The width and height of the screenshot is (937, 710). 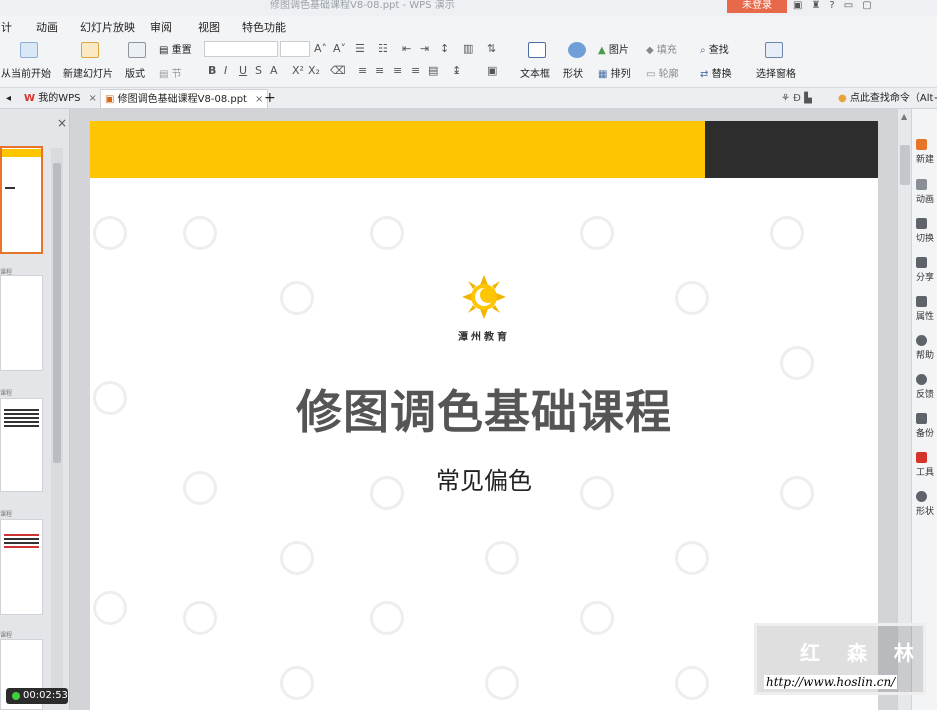 What do you see at coordinates (926, 231) in the screenshot?
I see `rail-transition: 切换` at bounding box center [926, 231].